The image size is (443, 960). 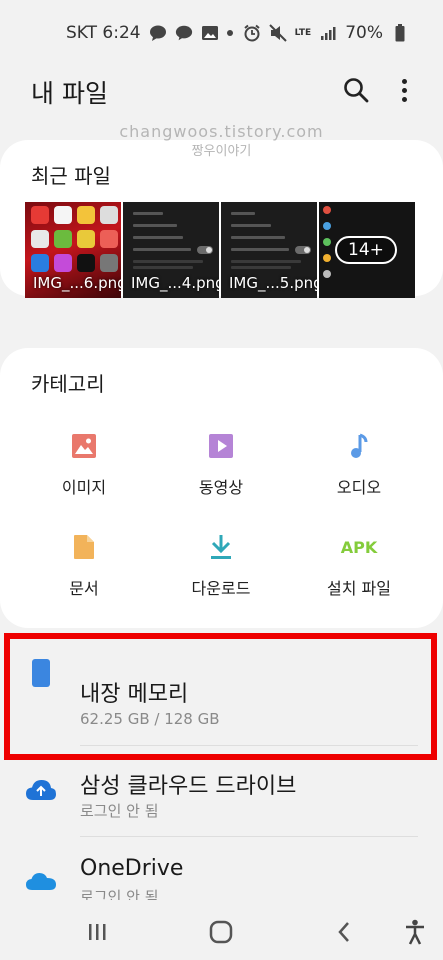 I want to click on accessibility-button, so click(x=415, y=932).